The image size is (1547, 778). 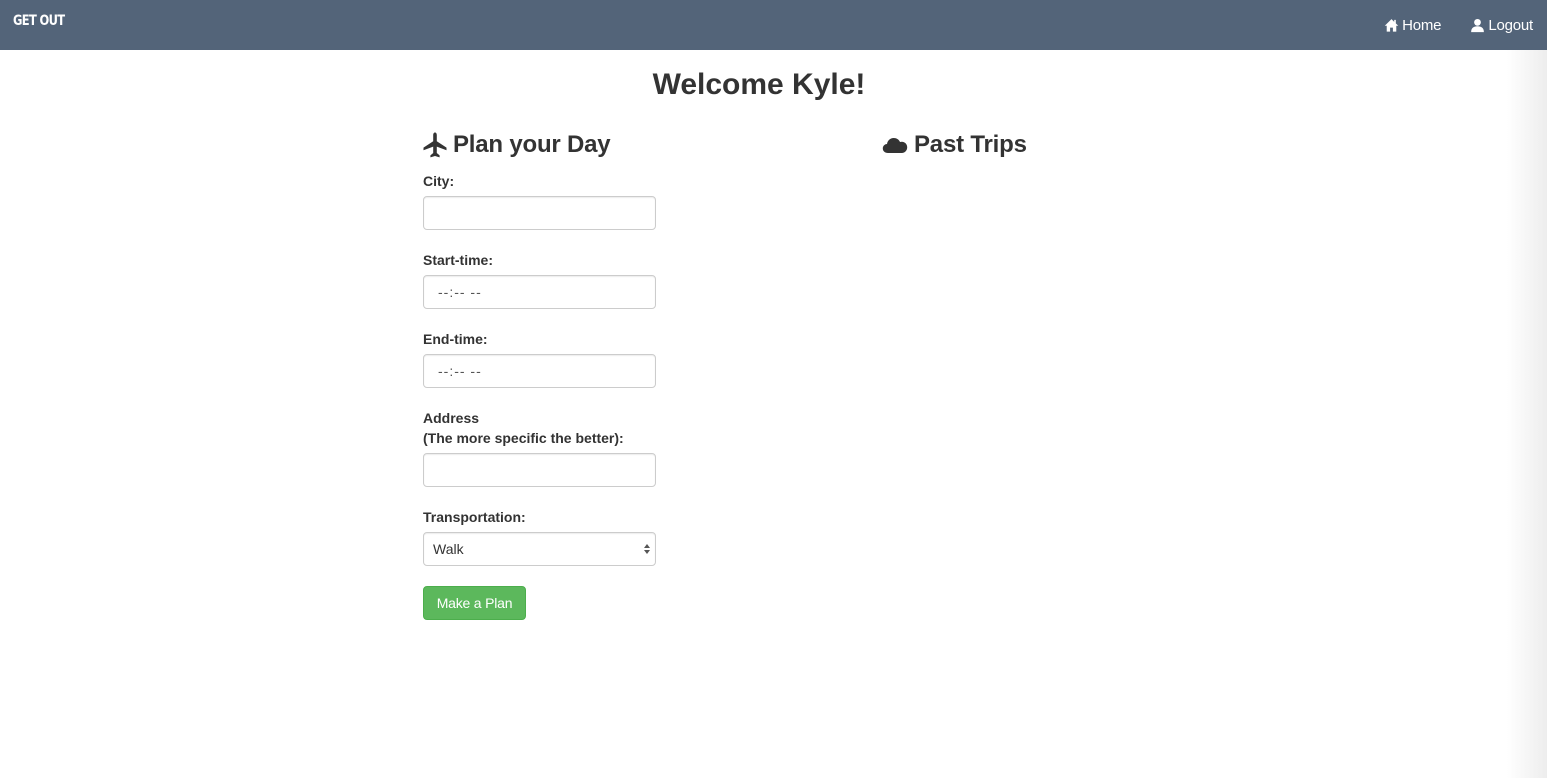 What do you see at coordinates (1510, 25) in the screenshot?
I see `nav-logout-label: Logout` at bounding box center [1510, 25].